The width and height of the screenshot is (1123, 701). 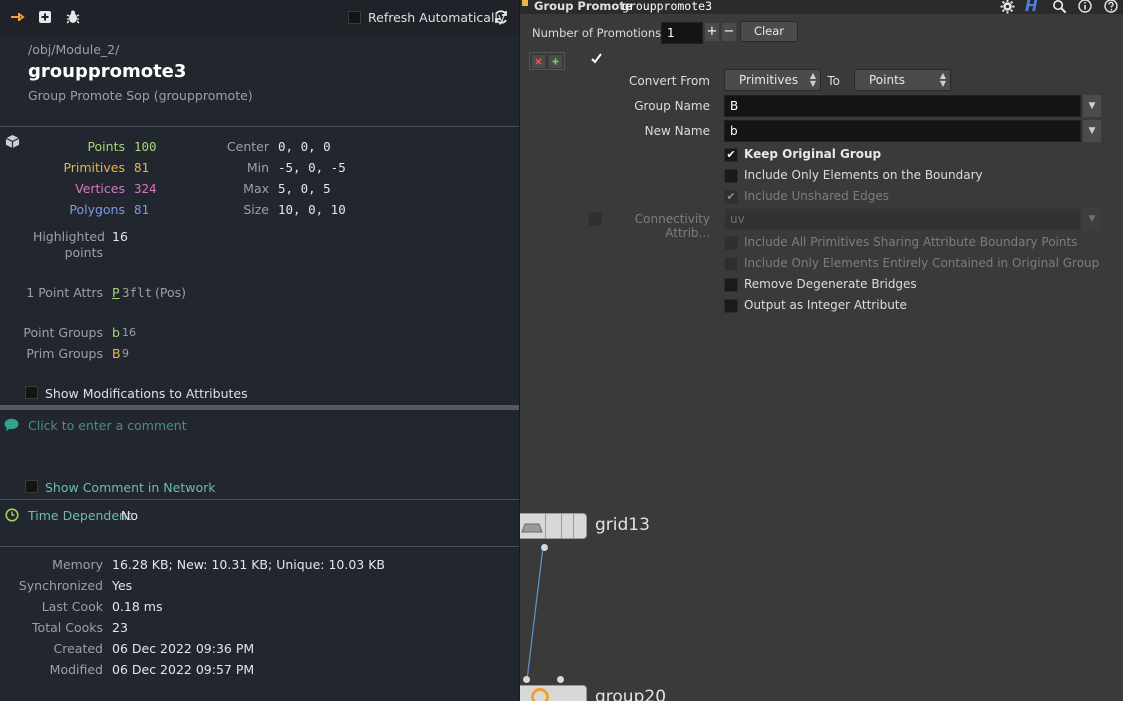 I want to click on node-group20-label: group20, so click(x=630, y=694).